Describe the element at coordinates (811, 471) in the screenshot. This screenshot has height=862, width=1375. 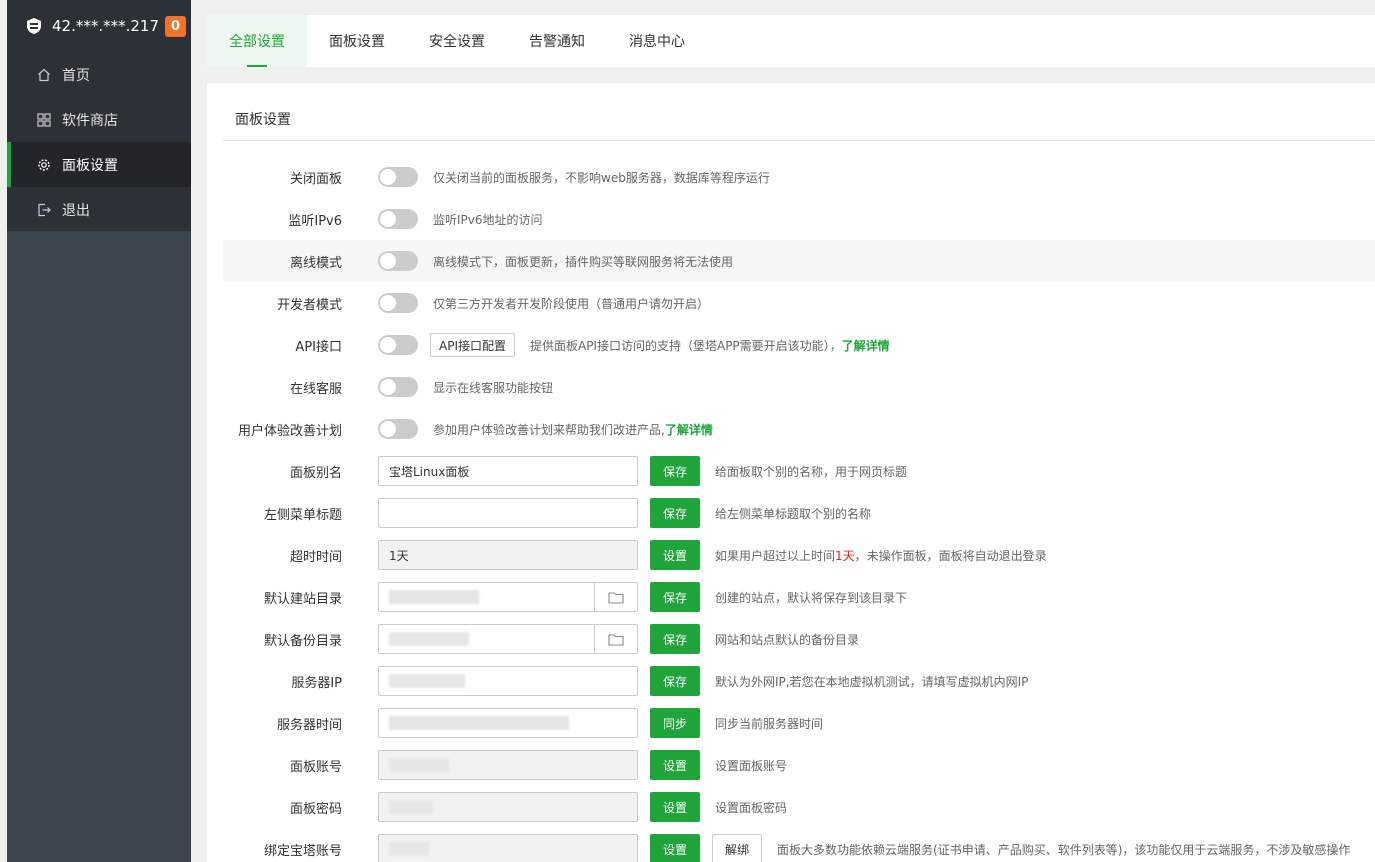
I see `setting-description: 给面板取个别的名称，用于网页标题` at that location.